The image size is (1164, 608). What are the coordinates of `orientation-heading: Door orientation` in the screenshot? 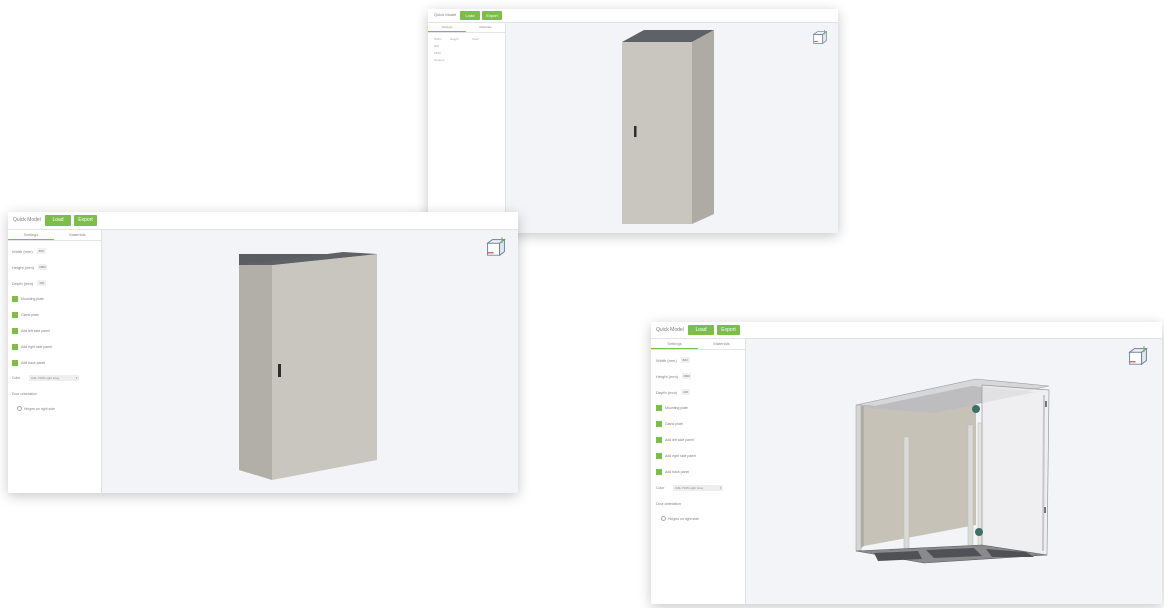 It's located at (668, 504).